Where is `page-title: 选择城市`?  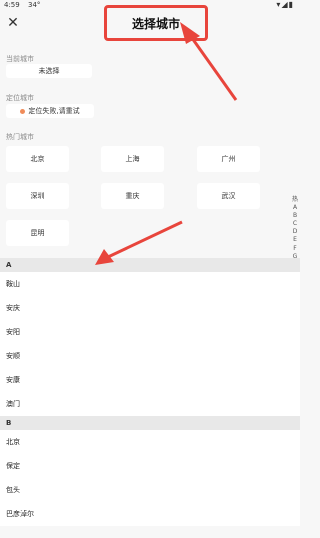
page-title: 选择城市 is located at coordinates (156, 23).